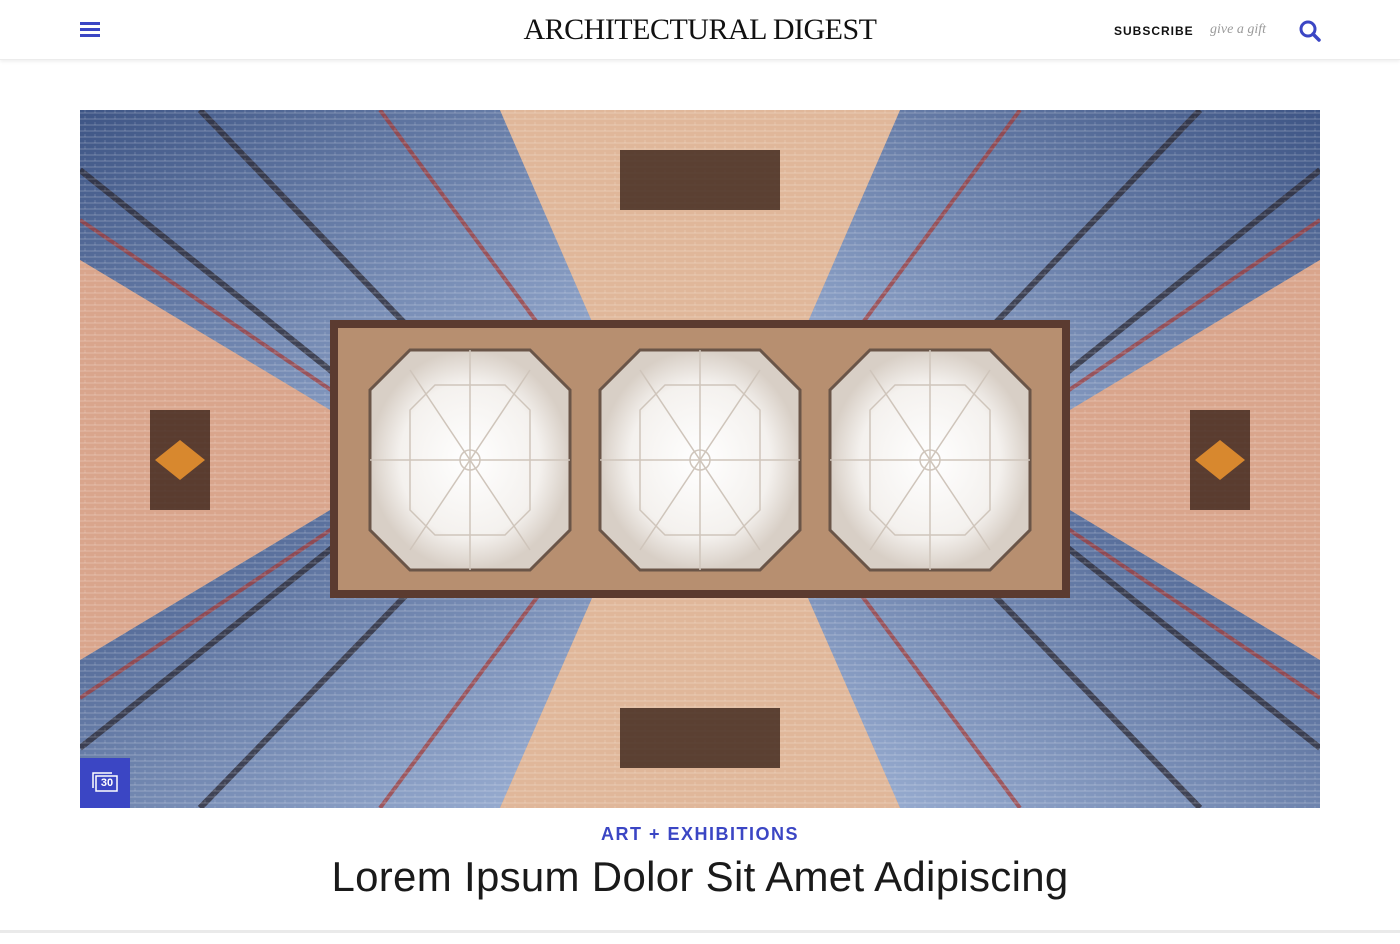 This screenshot has height=944, width=1400. Describe the element at coordinates (700, 877) in the screenshot. I see `article-title: Lorem Ipsum Dolor Sit Amet Adipiscing` at that location.